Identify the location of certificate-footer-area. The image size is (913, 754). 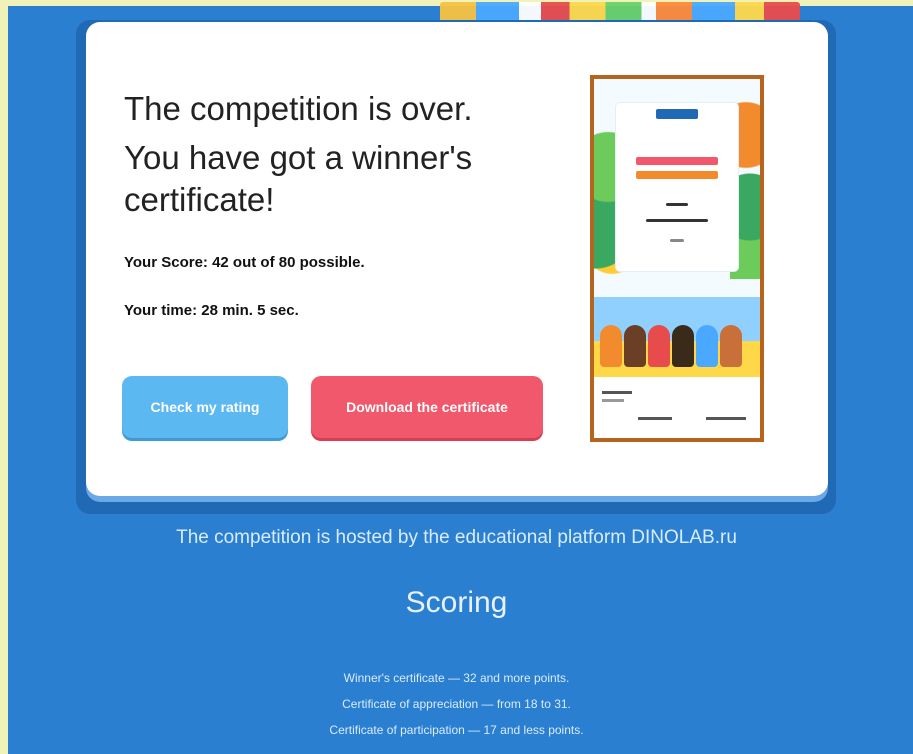
(677, 407).